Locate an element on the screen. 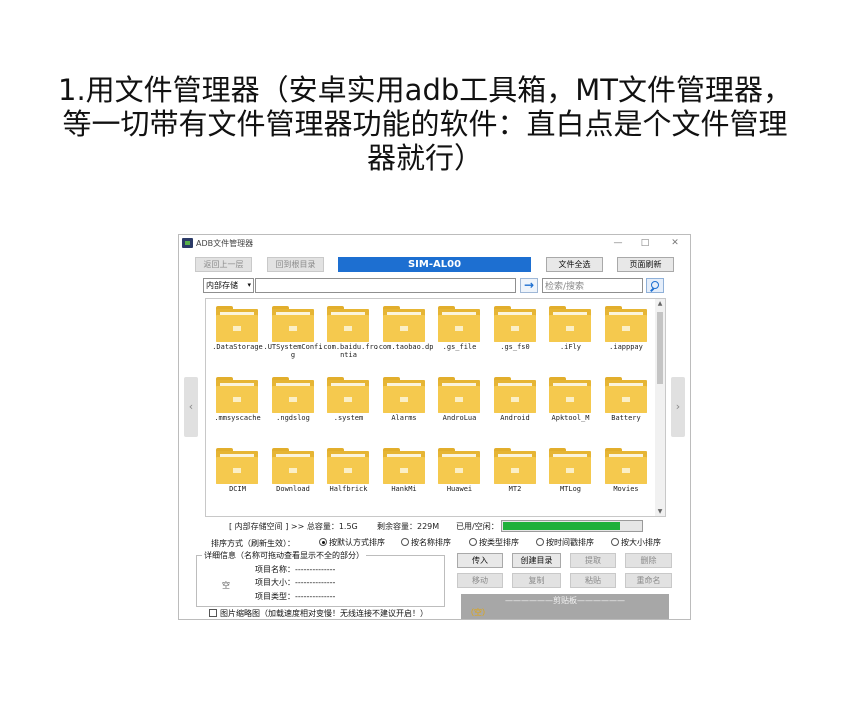  title-bar: ADB文件管理器 — □ ✕ is located at coordinates (434, 243).